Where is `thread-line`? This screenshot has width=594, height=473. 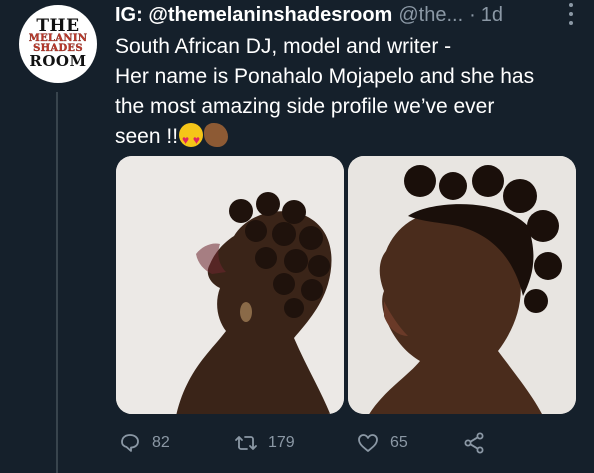
thread-line is located at coordinates (57, 282).